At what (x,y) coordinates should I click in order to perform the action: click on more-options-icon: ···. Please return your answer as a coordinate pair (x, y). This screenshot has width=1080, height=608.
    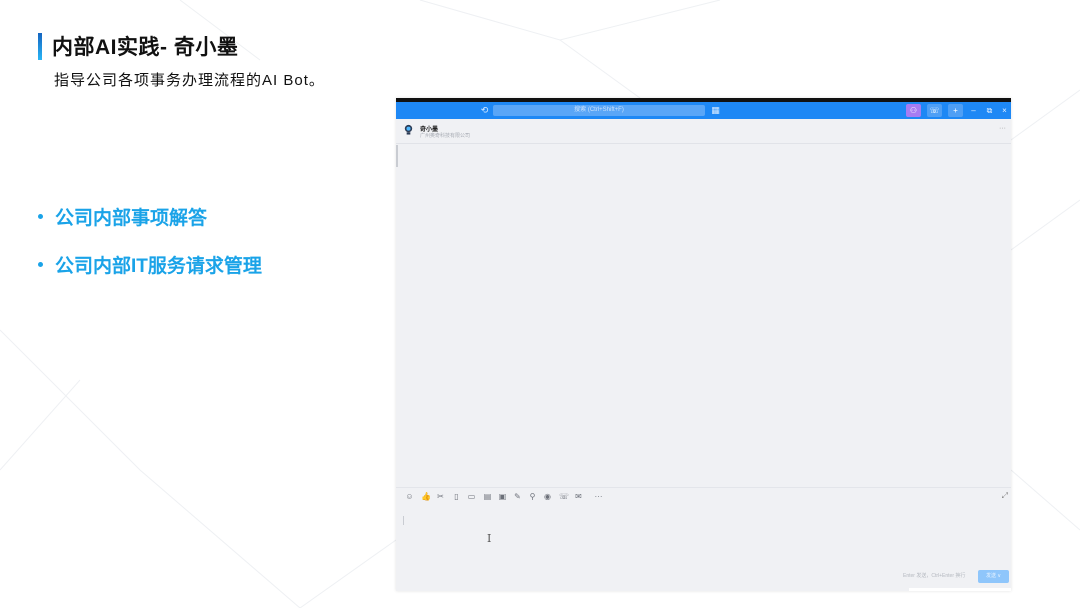
    Looking at the image, I should click on (1002, 128).